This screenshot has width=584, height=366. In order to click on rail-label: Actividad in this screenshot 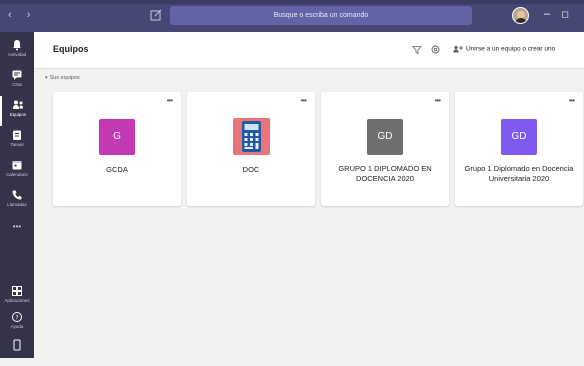, I will do `click(17, 54)`.